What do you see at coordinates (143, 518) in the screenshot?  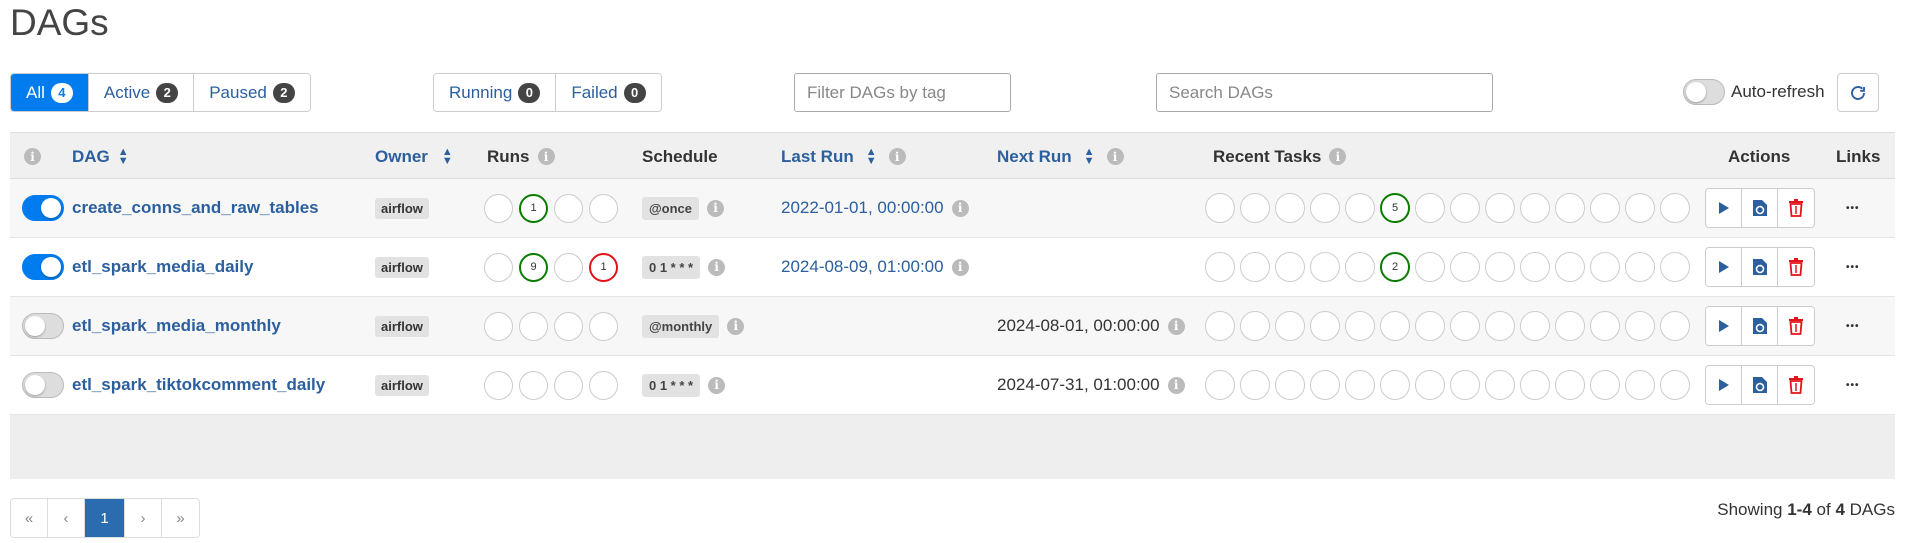 I see `page-next-button: ›` at bounding box center [143, 518].